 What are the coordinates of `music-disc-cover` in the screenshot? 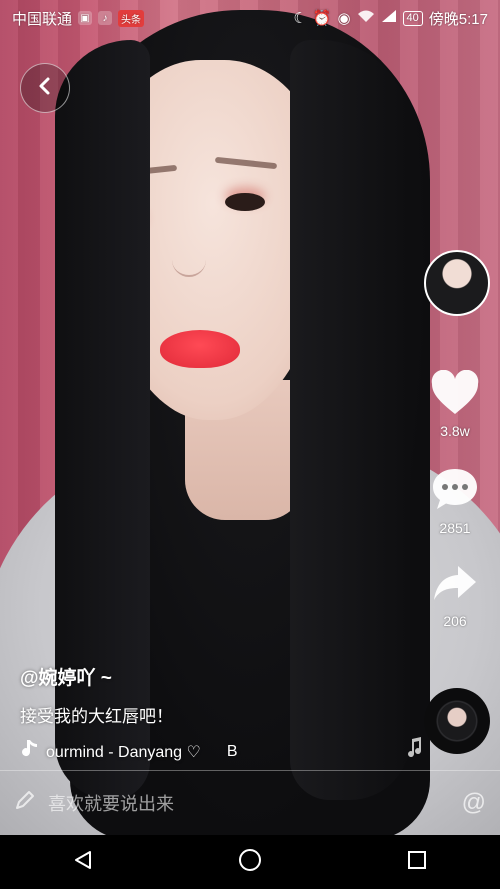 It's located at (457, 721).